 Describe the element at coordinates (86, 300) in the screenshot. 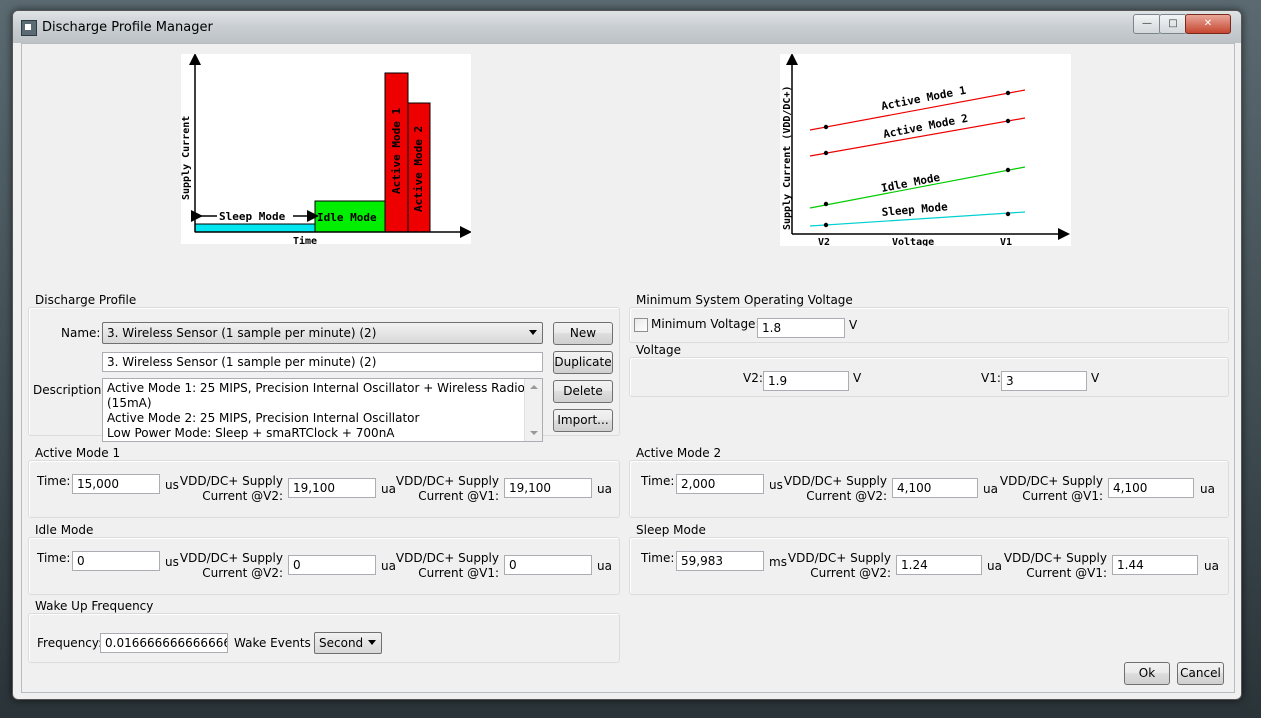

I see `group-title: Discharge Profile` at that location.